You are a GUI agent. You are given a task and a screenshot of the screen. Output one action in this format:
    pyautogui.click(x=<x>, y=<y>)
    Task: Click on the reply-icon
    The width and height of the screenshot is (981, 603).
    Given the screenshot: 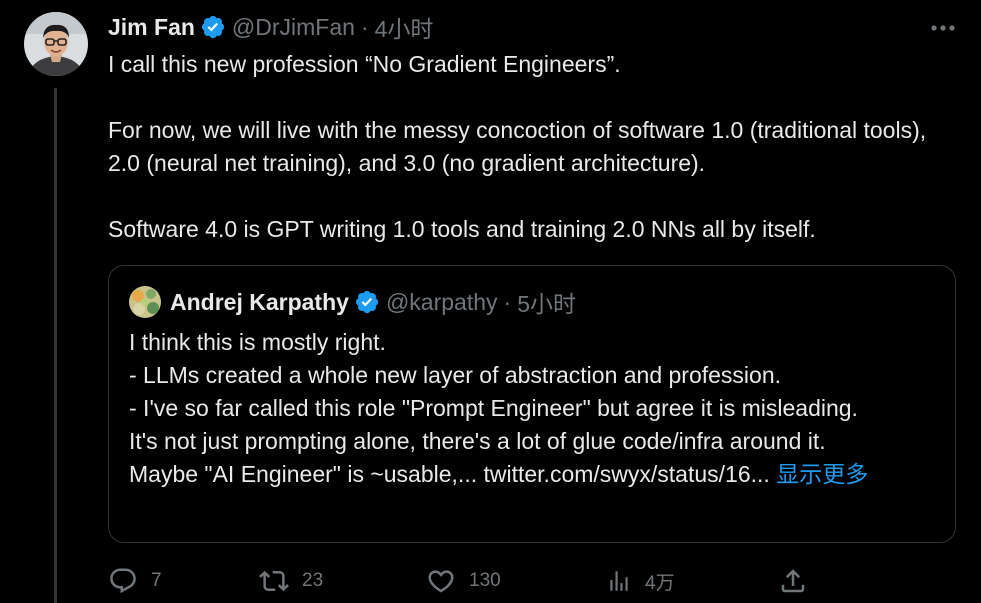 What is the action you would take?
    pyautogui.click(x=123, y=581)
    